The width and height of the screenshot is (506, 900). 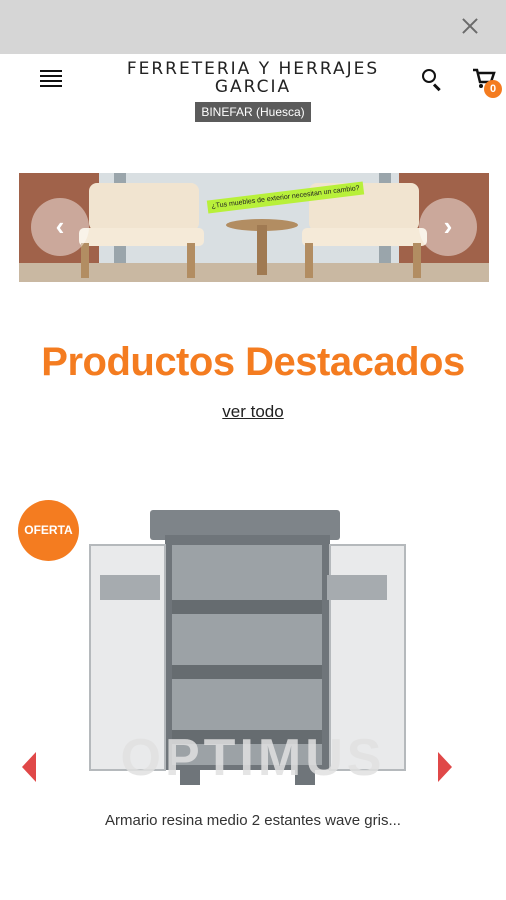 What do you see at coordinates (253, 758) in the screenshot?
I see `brand-watermark: OPTIMUS` at bounding box center [253, 758].